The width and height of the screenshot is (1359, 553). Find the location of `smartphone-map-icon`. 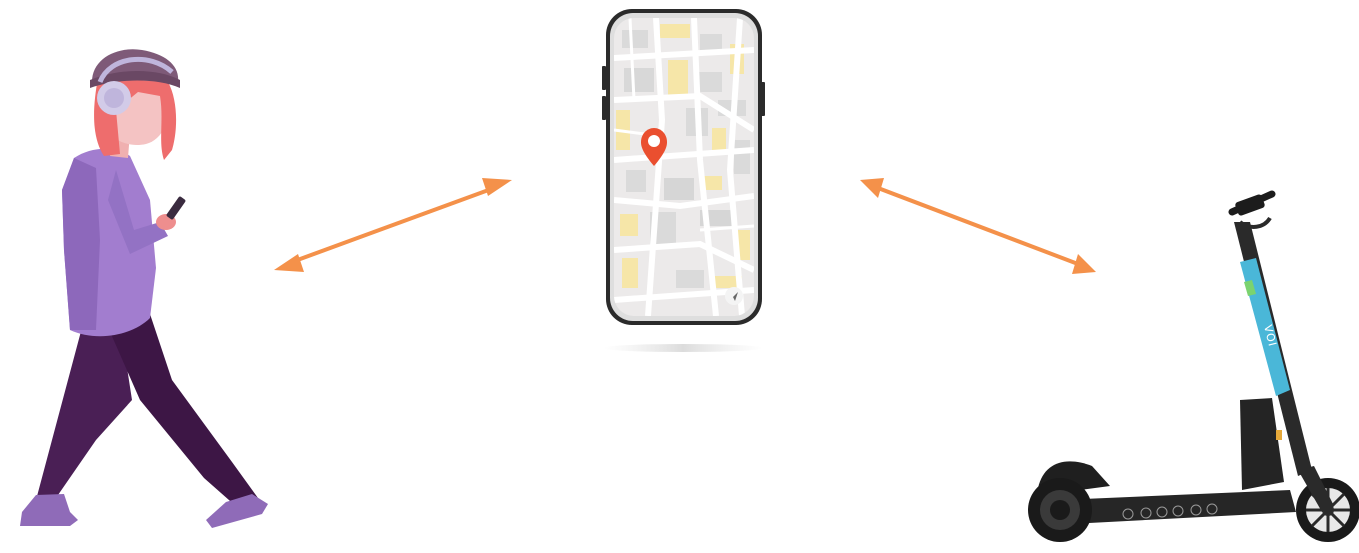

smartphone-map-icon is located at coordinates (683, 180).